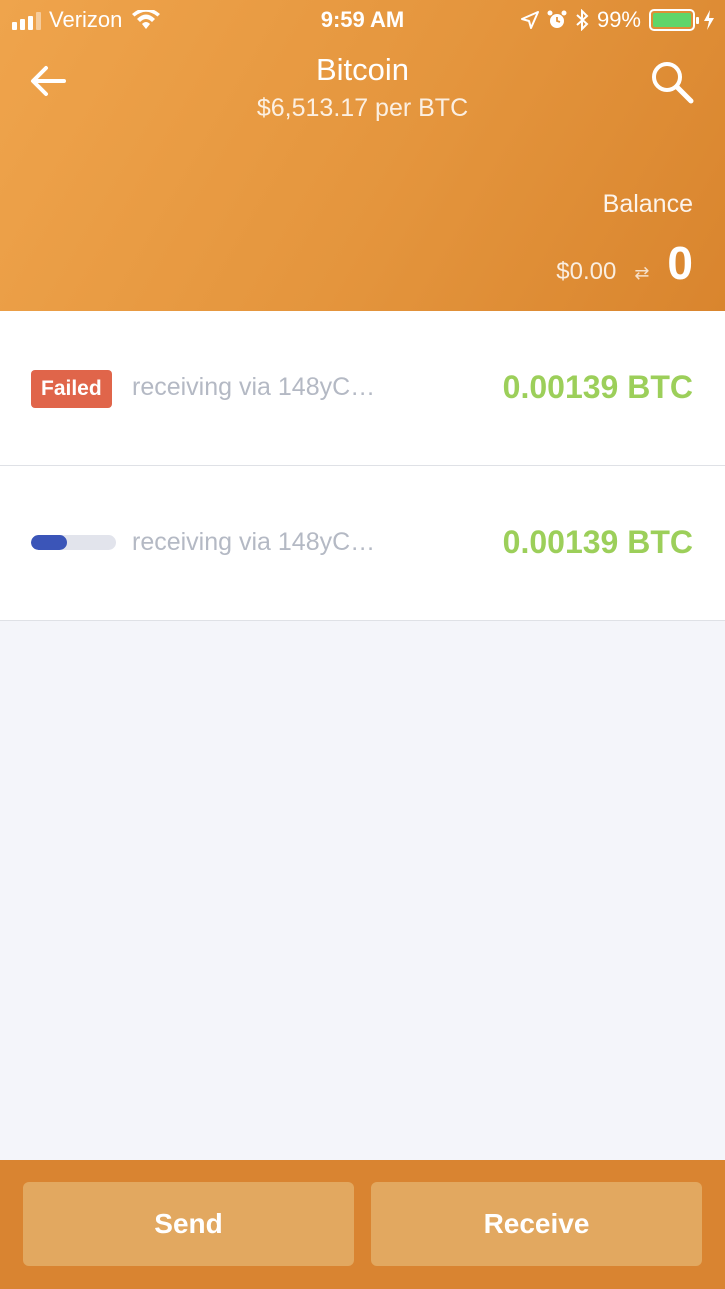 This screenshot has width=725, height=1289. I want to click on battery-icon, so click(674, 20).